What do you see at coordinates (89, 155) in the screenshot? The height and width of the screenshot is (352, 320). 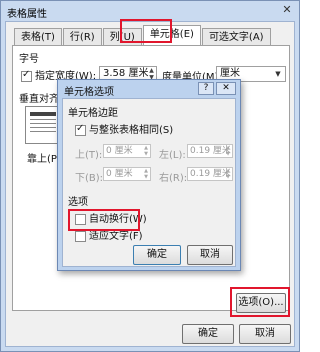 I see `top-margin-label: 上(T):` at bounding box center [89, 155].